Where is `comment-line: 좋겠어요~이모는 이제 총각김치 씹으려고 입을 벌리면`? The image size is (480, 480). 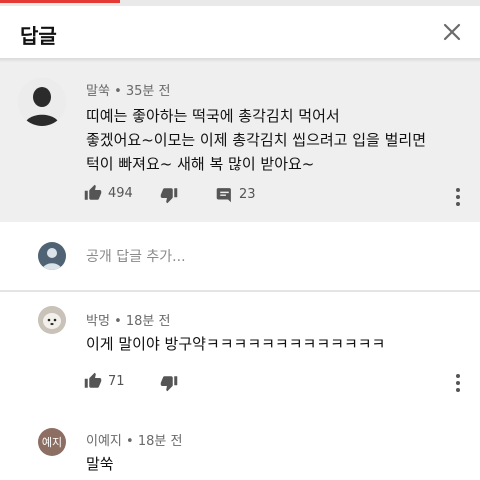
comment-line: 좋겠어요~이모는 이제 총각김치 씹으려고 입을 벌리면 is located at coordinates (256, 140).